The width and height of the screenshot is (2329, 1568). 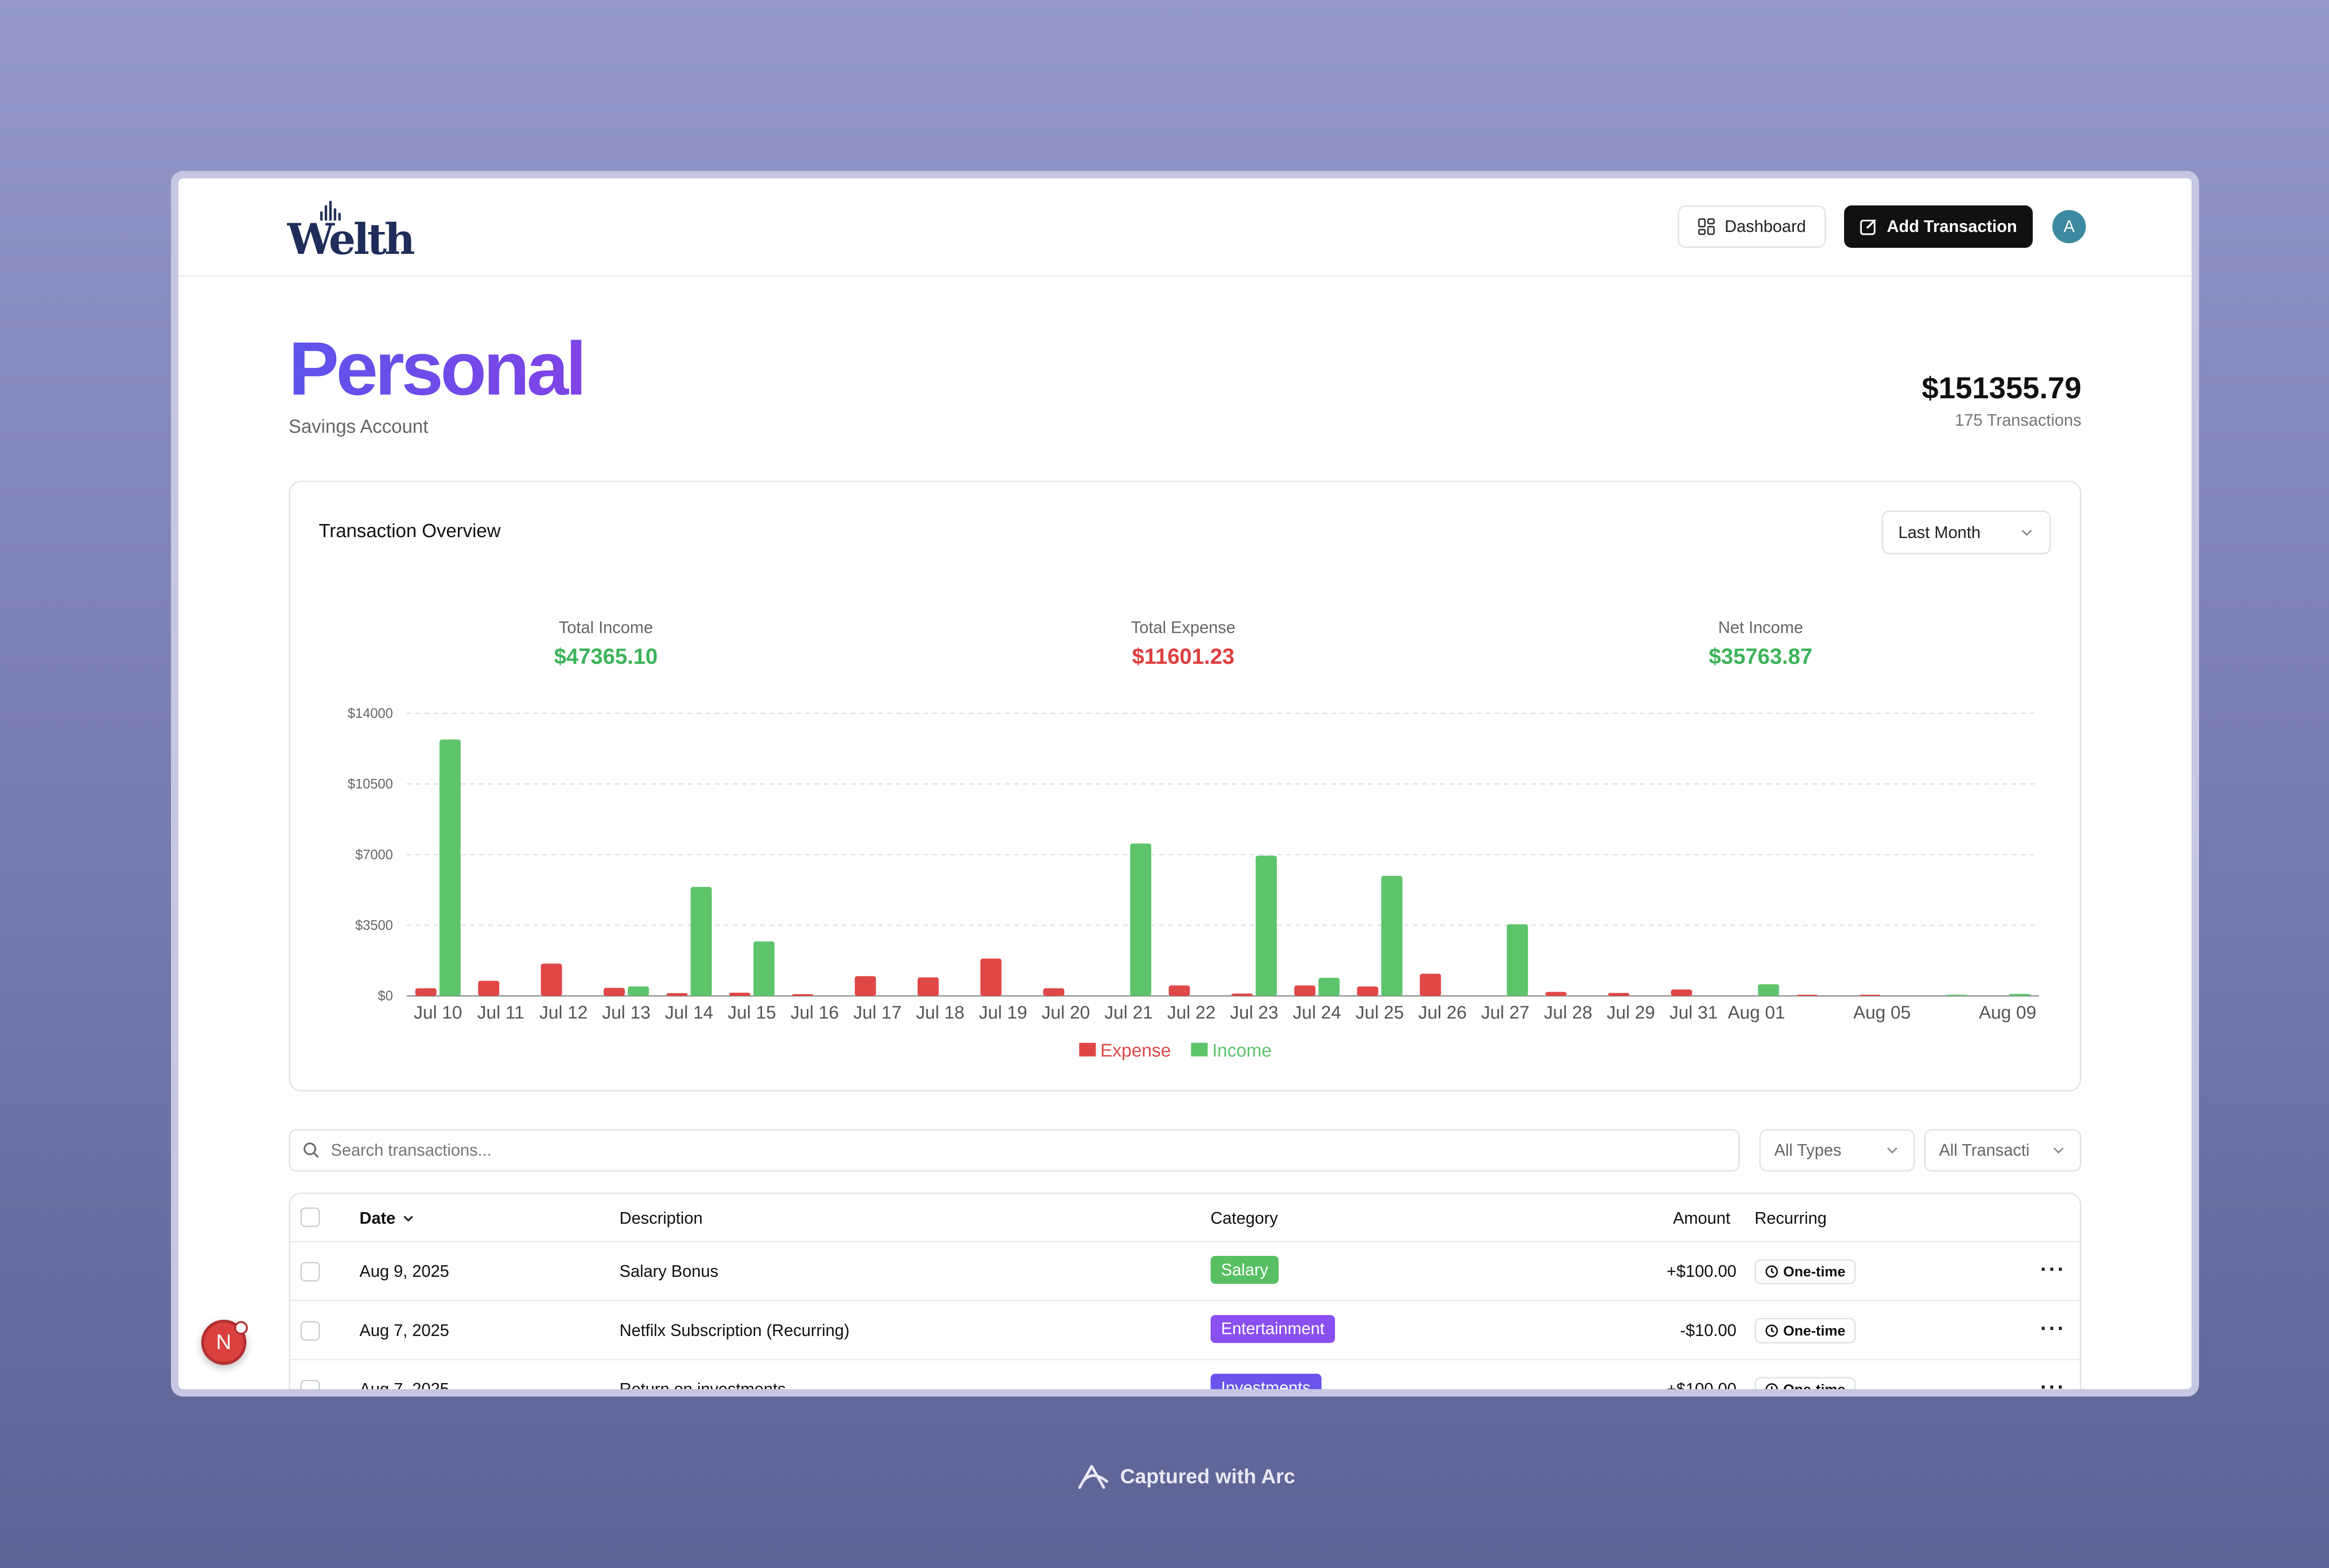 What do you see at coordinates (1244, 1218) in the screenshot?
I see `category-column-header: Category` at bounding box center [1244, 1218].